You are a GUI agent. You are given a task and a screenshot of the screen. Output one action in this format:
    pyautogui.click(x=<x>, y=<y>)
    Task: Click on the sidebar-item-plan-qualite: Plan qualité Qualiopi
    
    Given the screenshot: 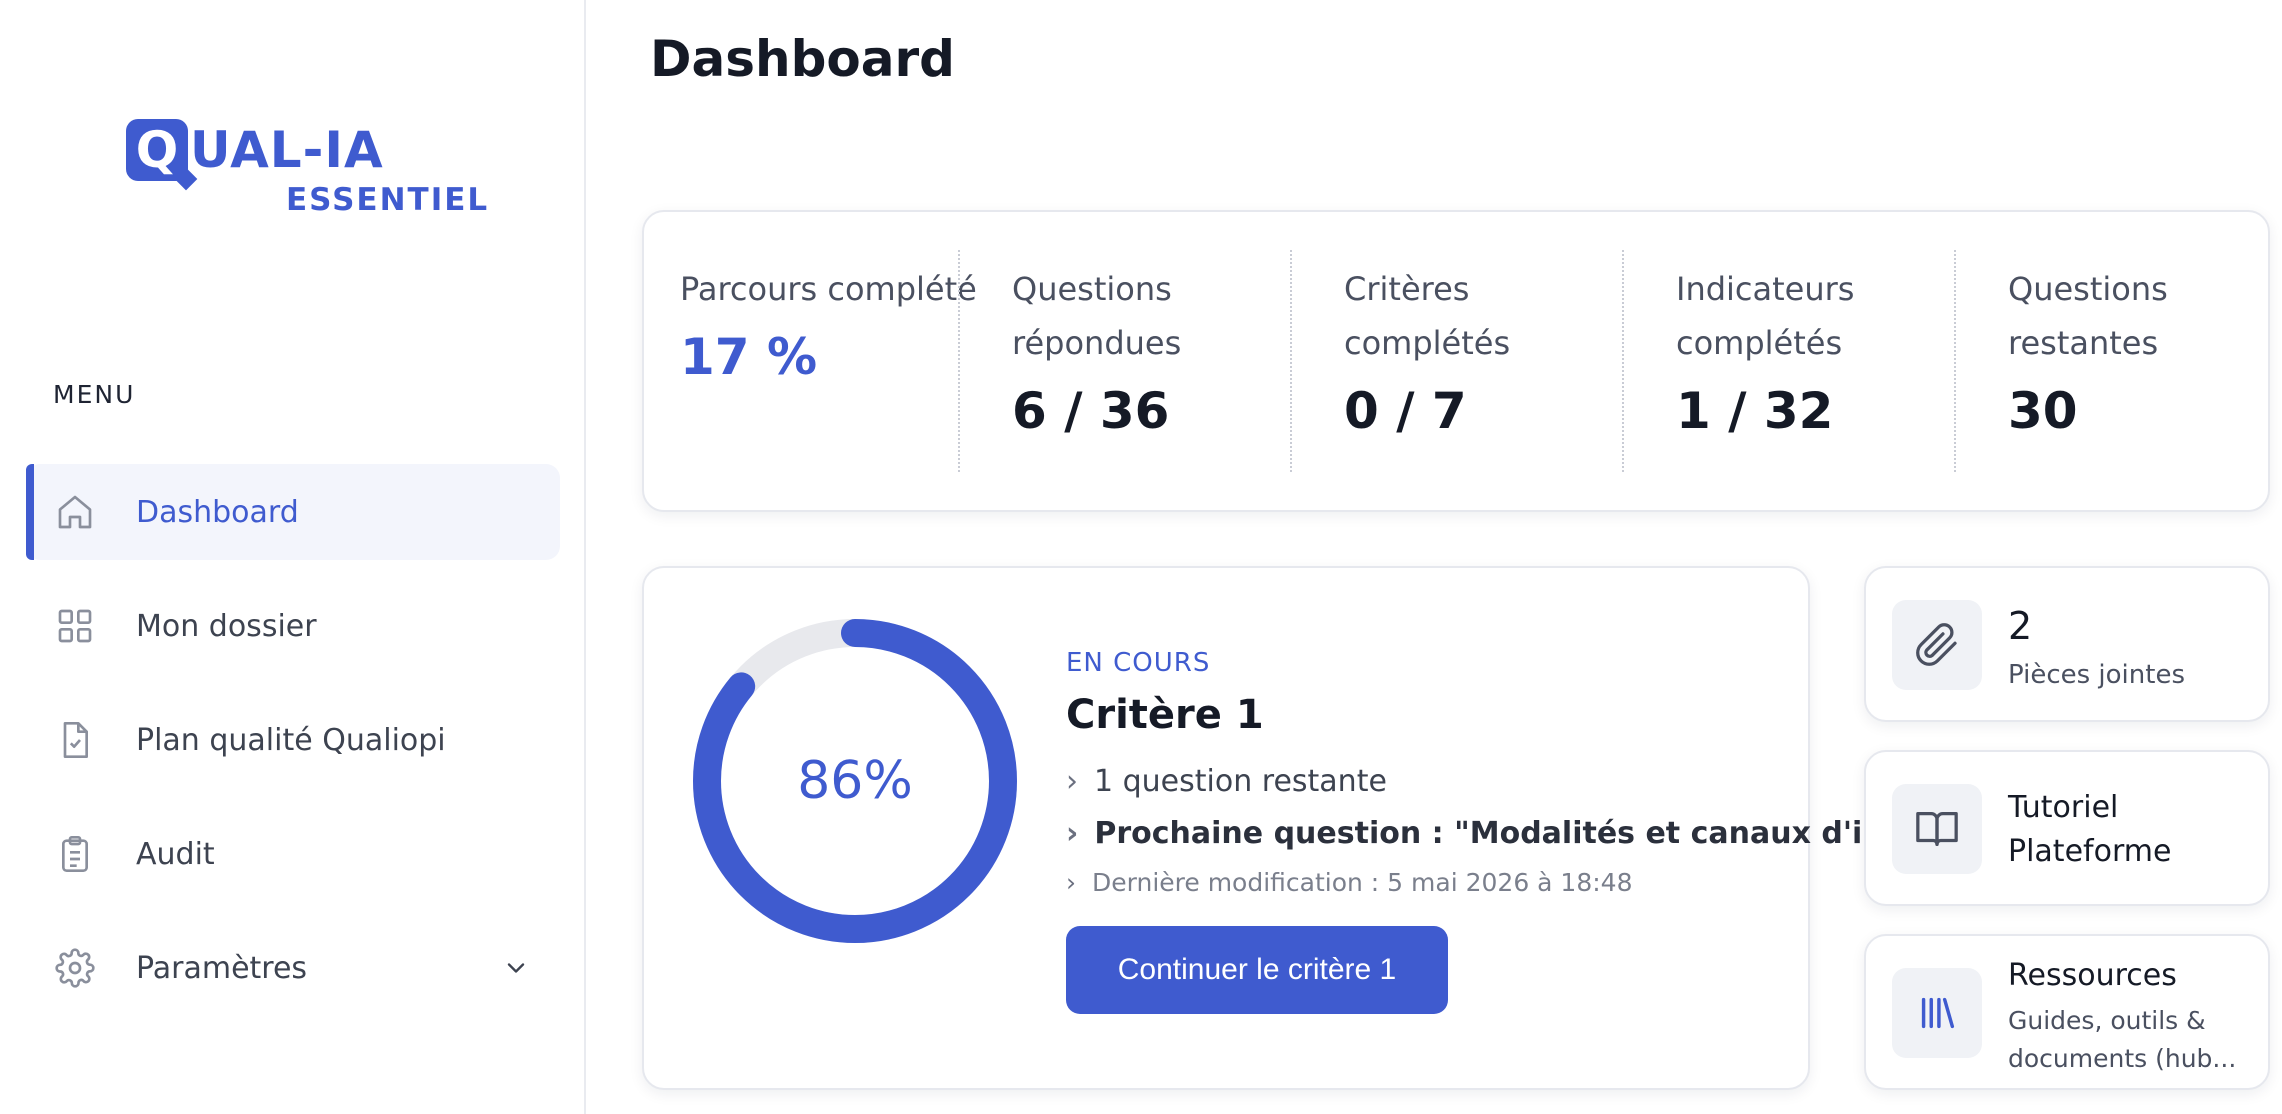 What is the action you would take?
    pyautogui.click(x=293, y=740)
    